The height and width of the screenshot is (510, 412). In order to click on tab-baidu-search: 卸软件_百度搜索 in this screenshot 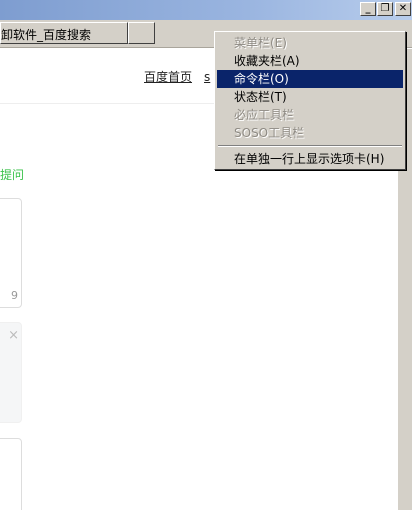, I will do `click(64, 33)`.